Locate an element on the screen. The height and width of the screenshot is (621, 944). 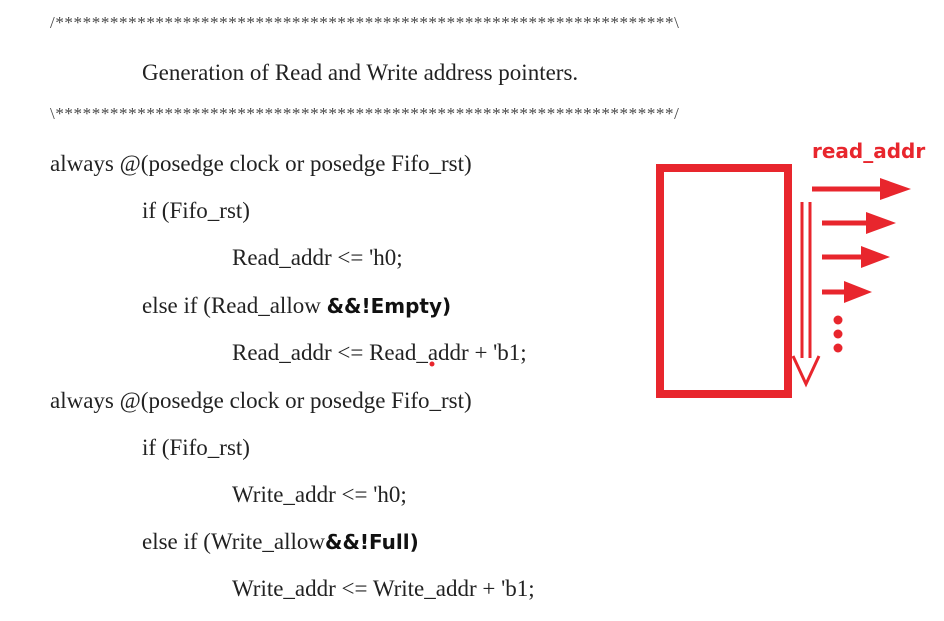
memory-box is located at coordinates (724, 281).